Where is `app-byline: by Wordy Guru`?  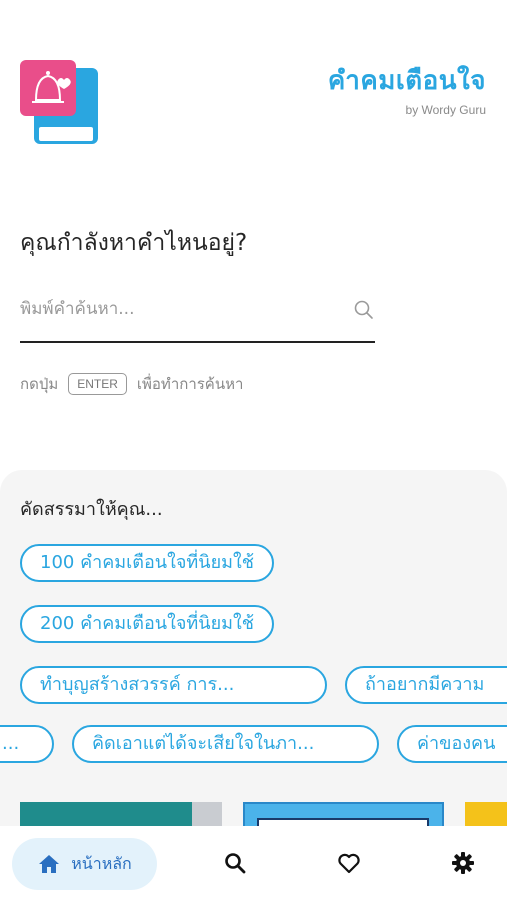 app-byline: by Wordy Guru is located at coordinates (445, 110).